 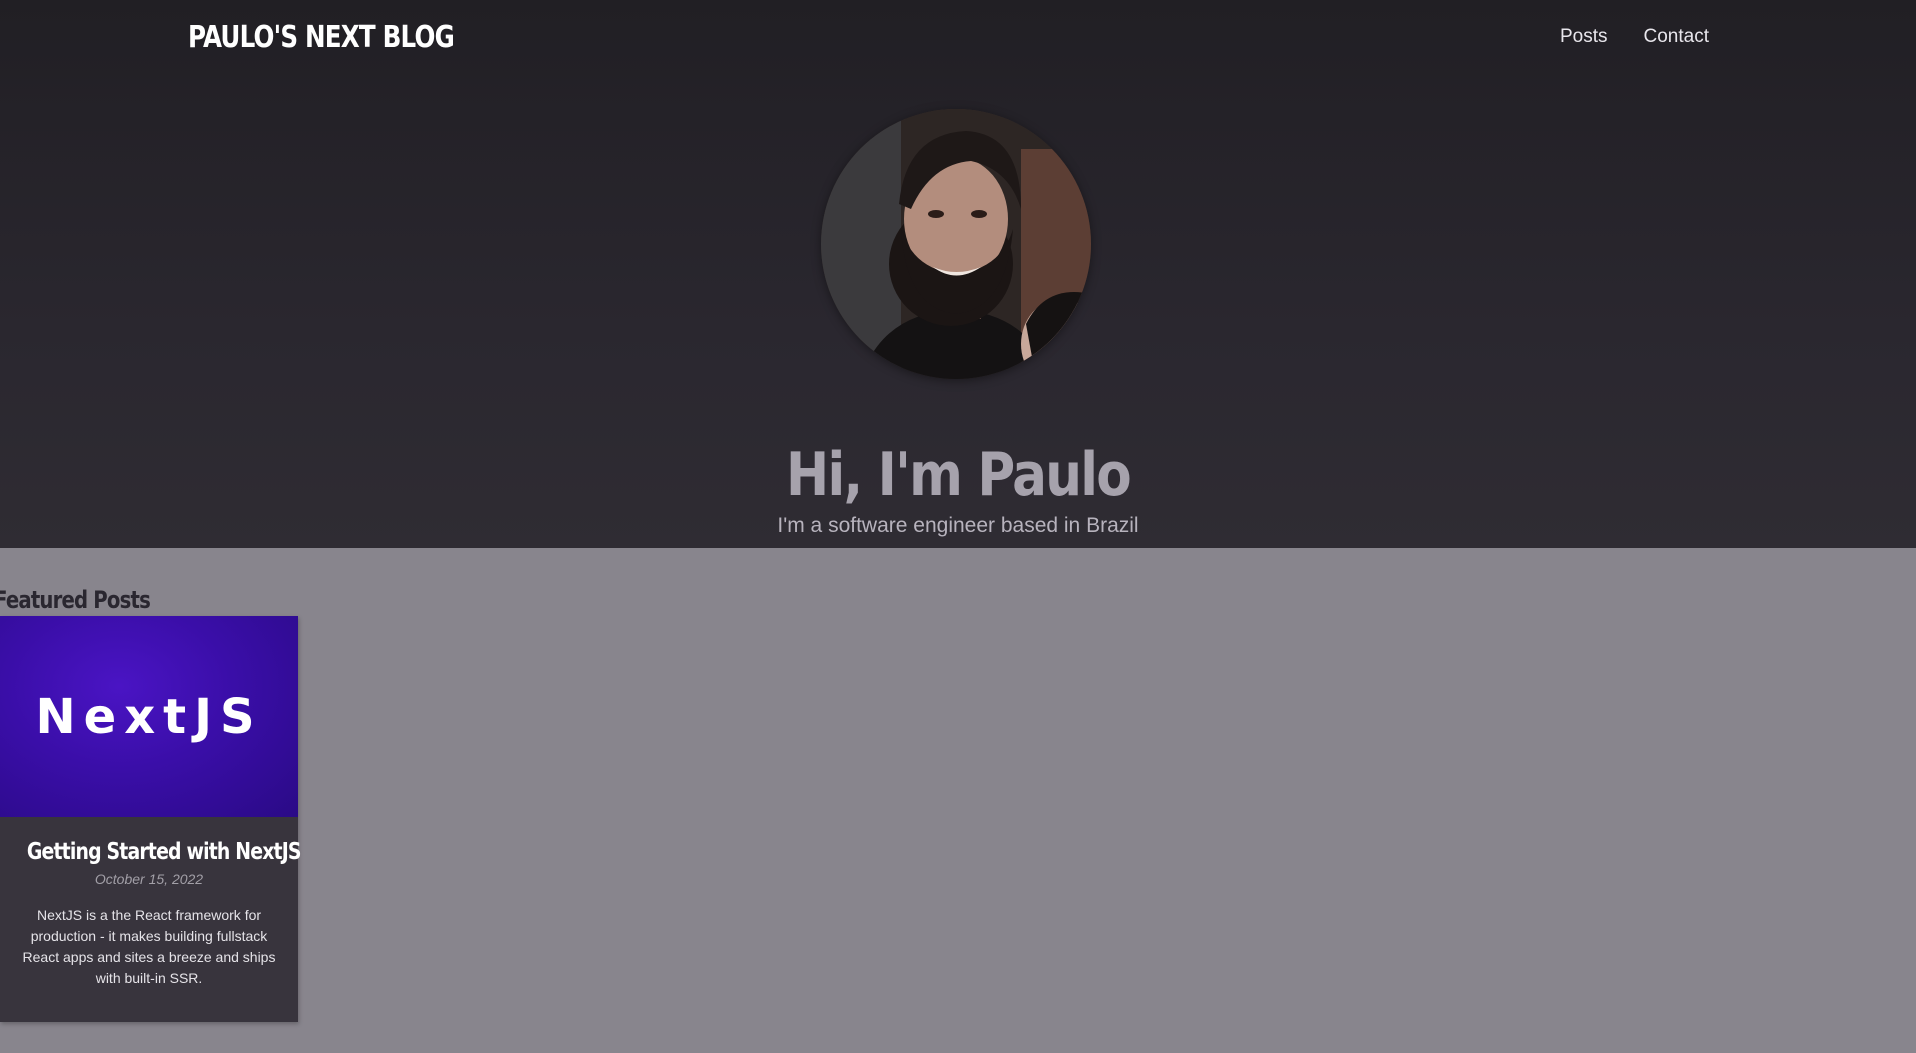 I want to click on nav-link-posts: Posts, so click(x=1584, y=37).